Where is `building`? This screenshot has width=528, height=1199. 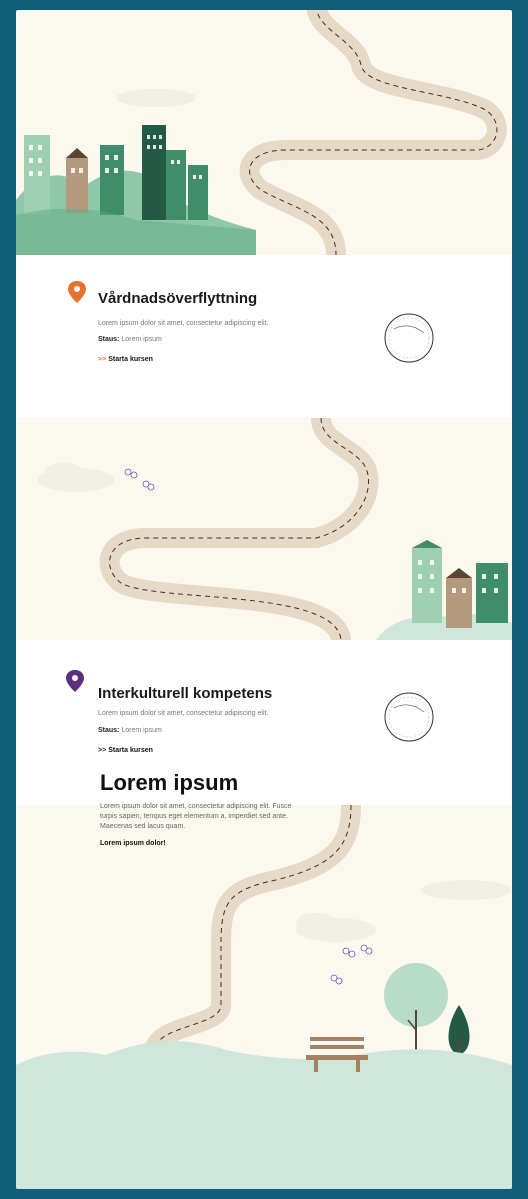 building is located at coordinates (37, 175).